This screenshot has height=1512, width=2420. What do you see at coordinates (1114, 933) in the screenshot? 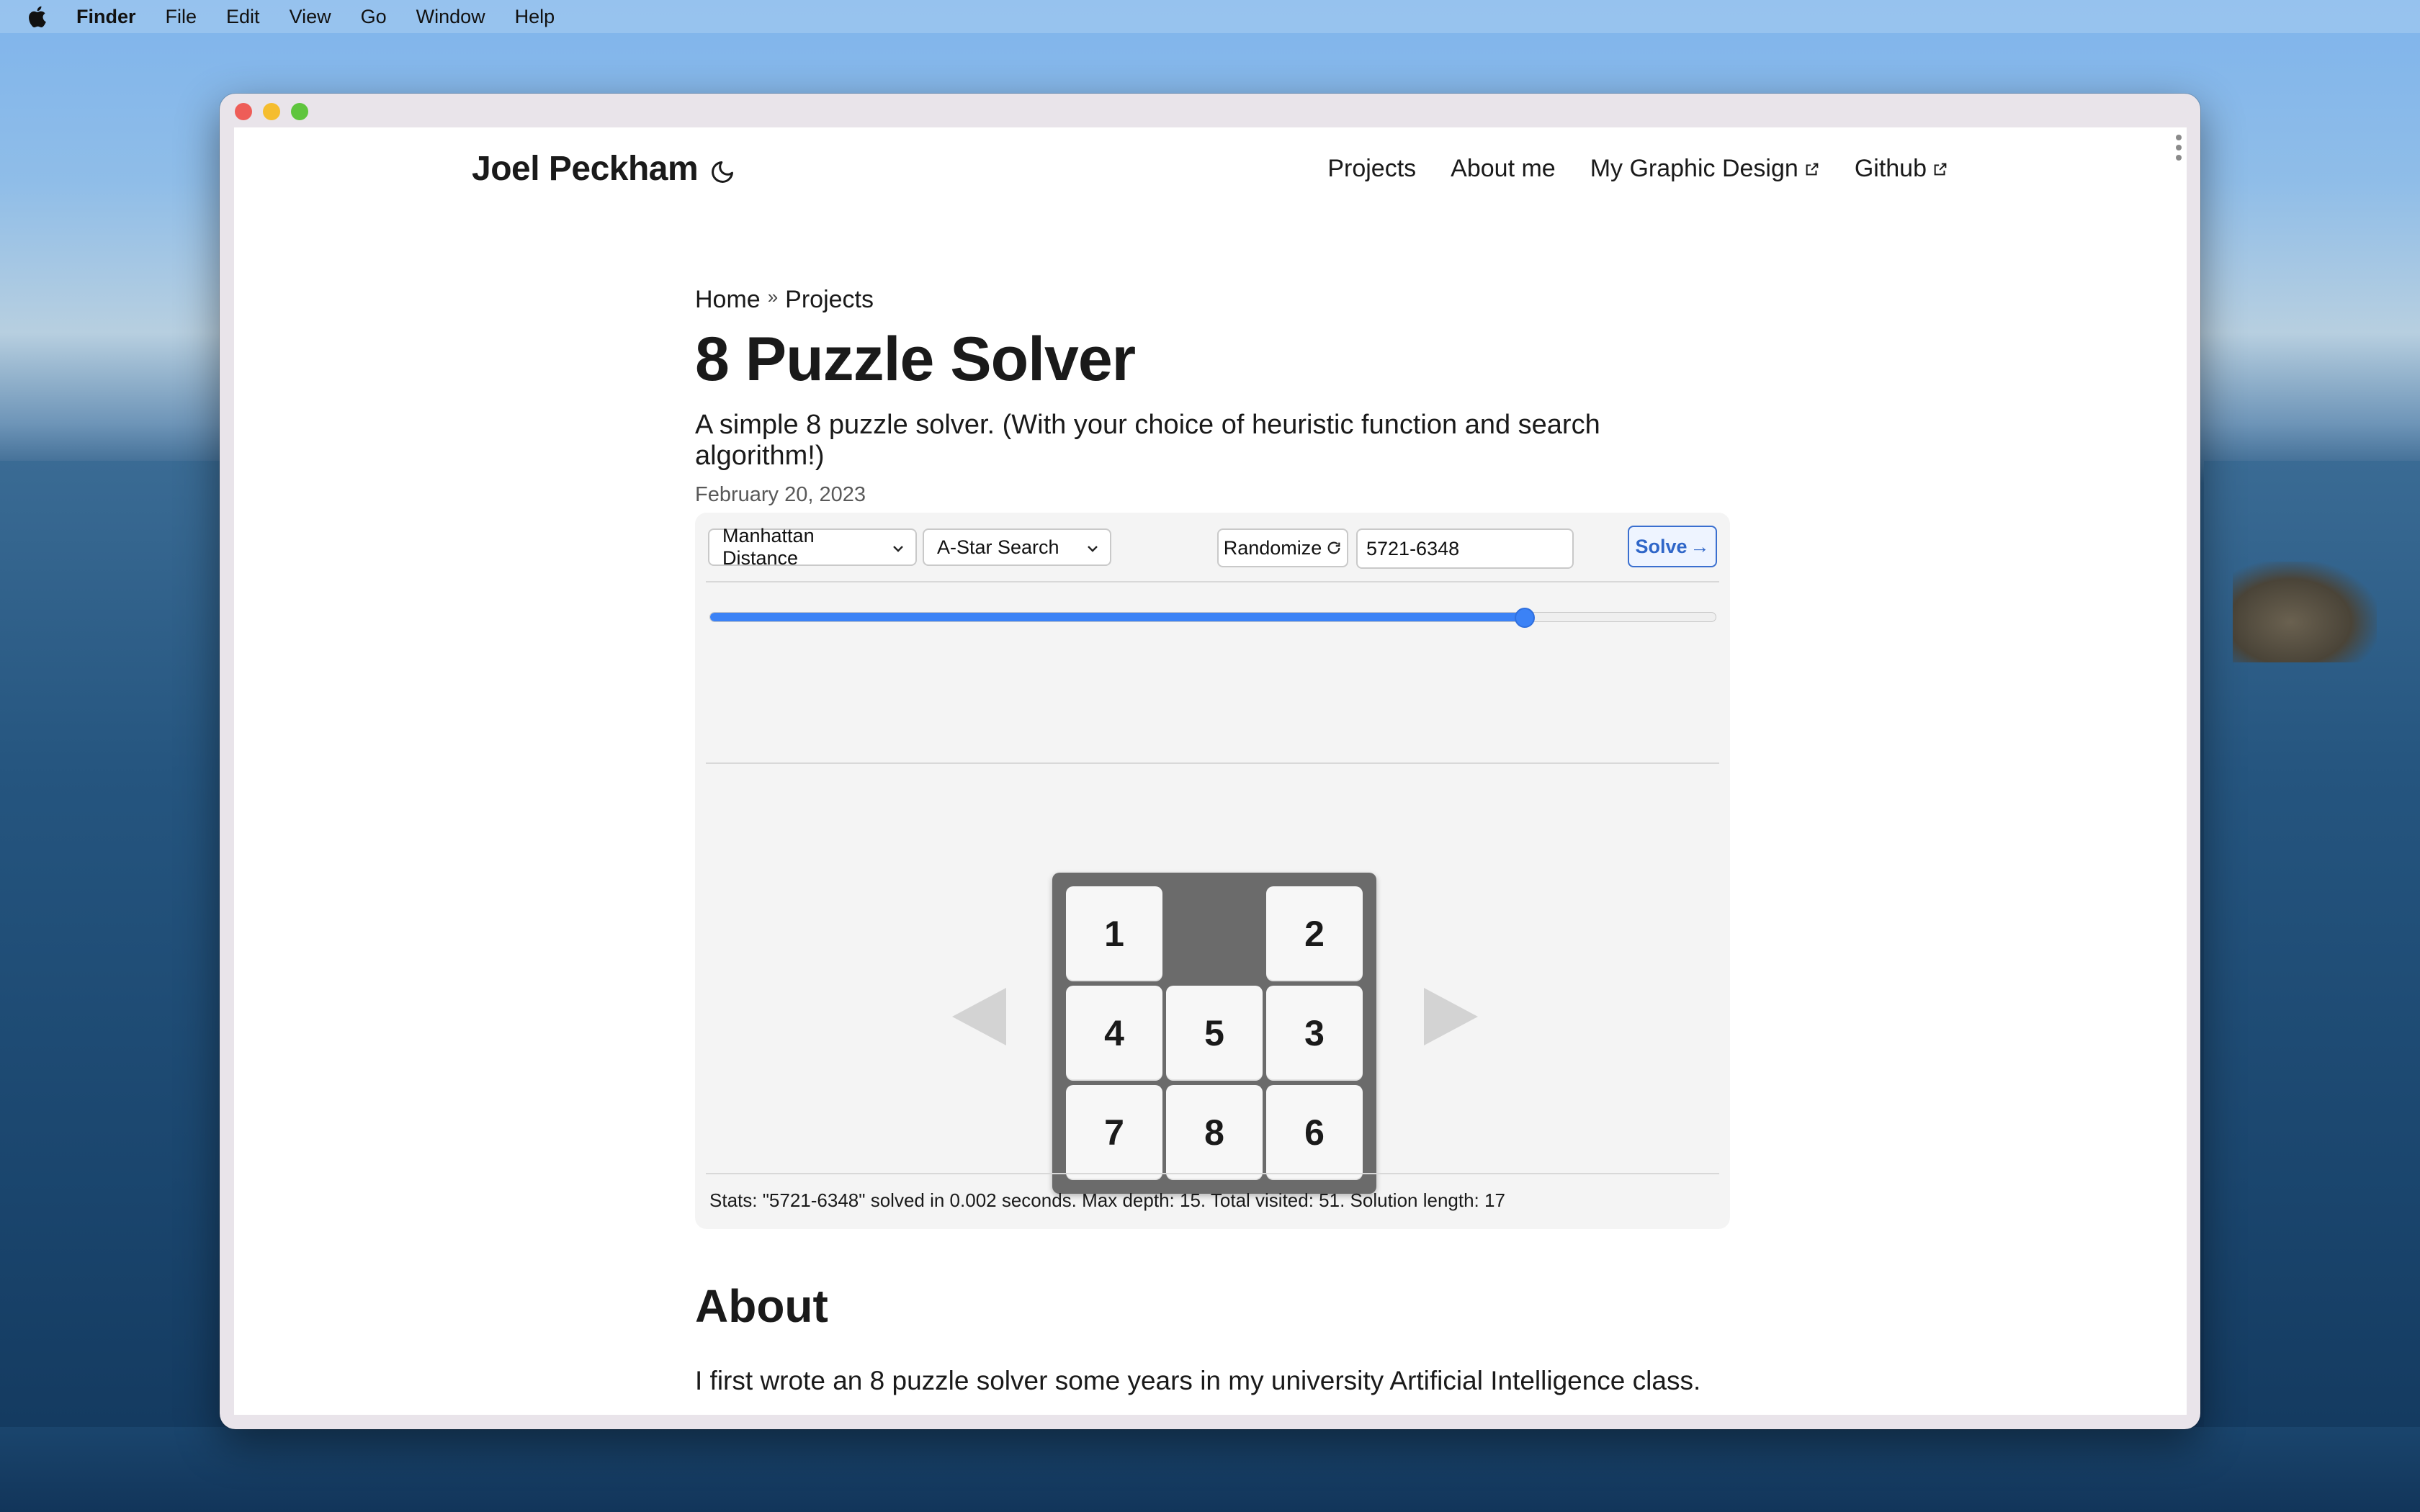
I see `puzzle-tile-1: 1` at bounding box center [1114, 933].